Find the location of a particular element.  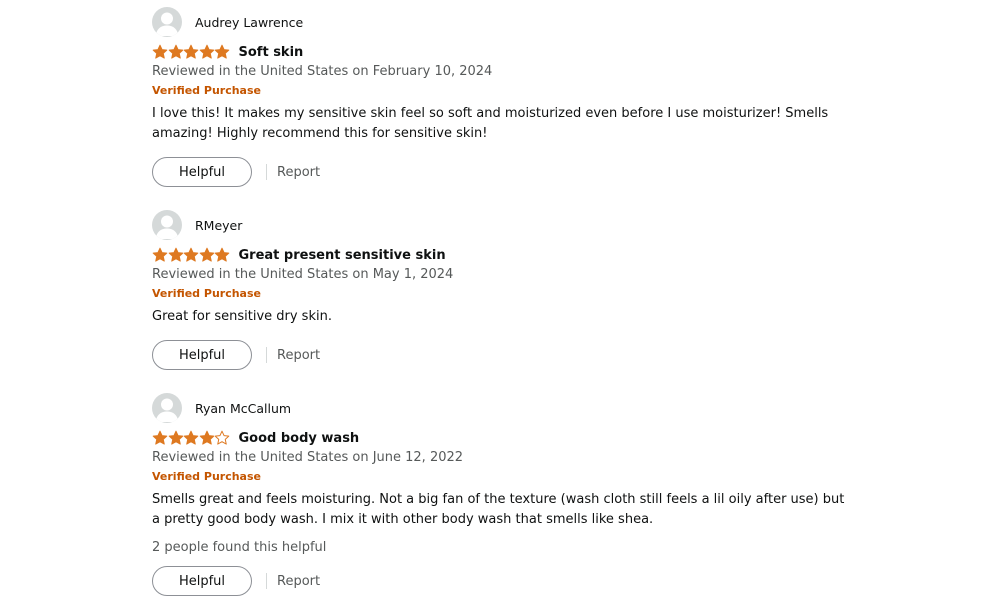

review-author-row: Ryan McCallum is located at coordinates (502, 408).